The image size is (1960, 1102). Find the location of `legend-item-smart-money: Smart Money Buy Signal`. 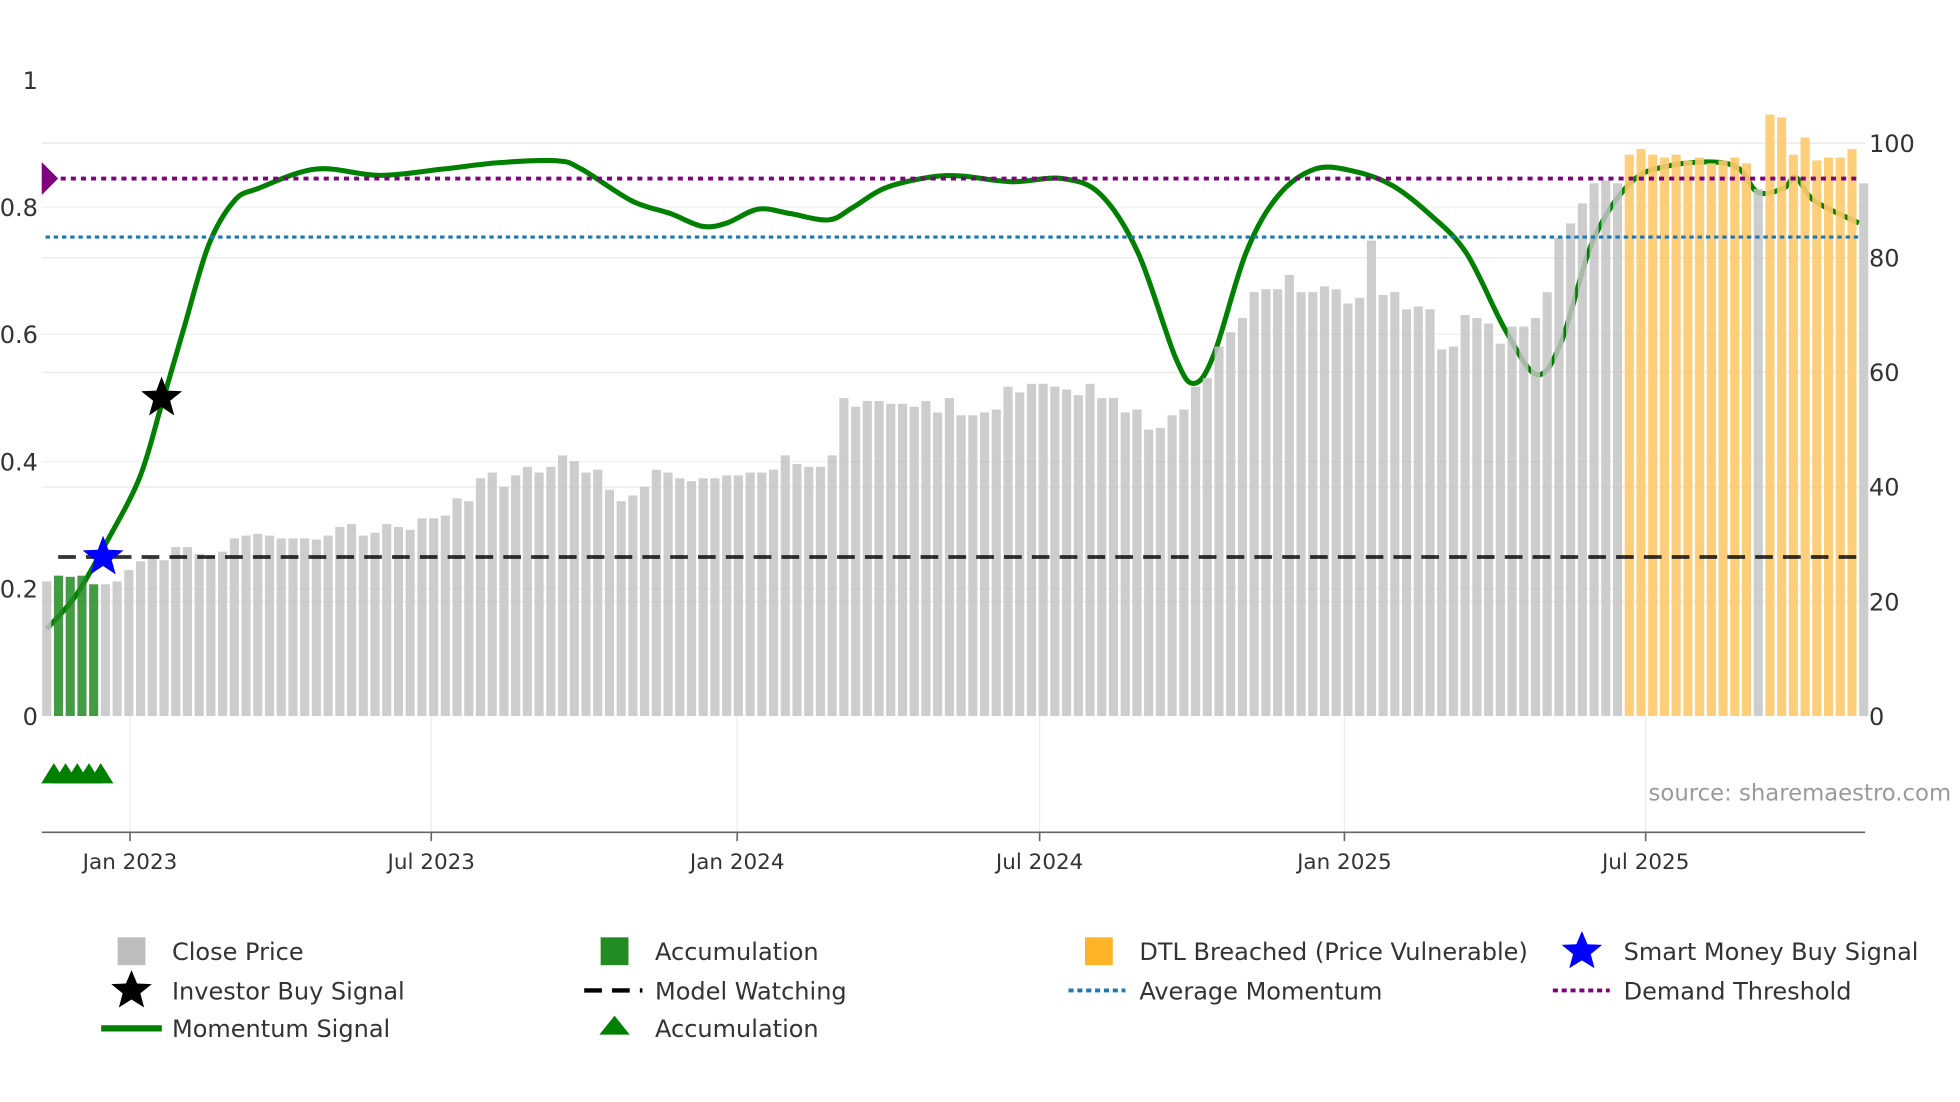

legend-item-smart-money: Smart Money Buy Signal is located at coordinates (1740, 949).